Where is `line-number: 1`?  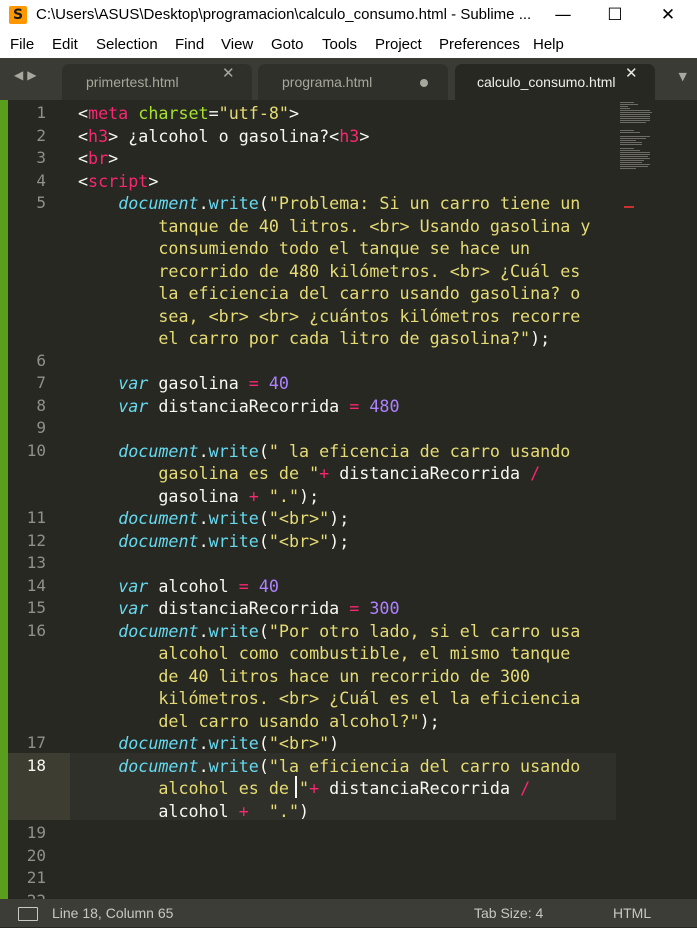 line-number: 1 is located at coordinates (41, 112).